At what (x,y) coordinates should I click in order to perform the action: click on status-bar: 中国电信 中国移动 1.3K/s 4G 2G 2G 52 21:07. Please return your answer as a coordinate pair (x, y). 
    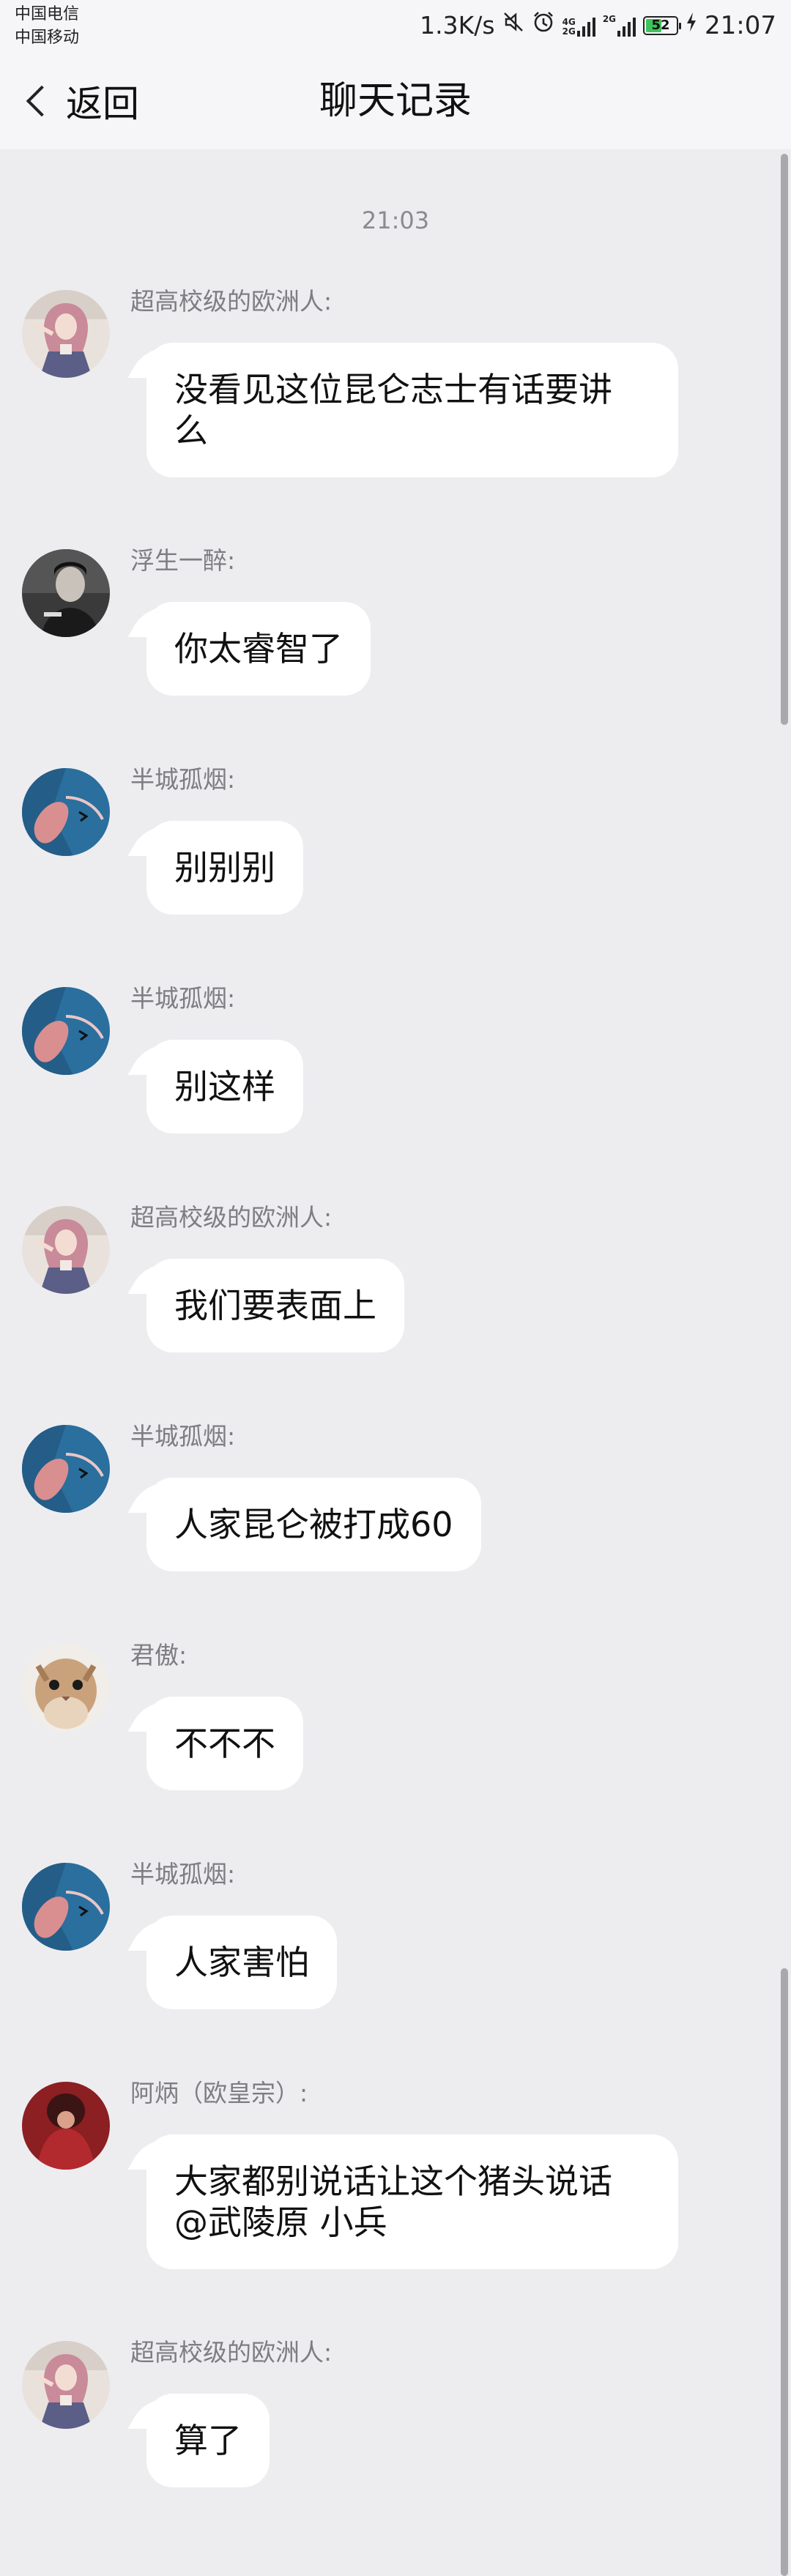
    Looking at the image, I should click on (395, 28).